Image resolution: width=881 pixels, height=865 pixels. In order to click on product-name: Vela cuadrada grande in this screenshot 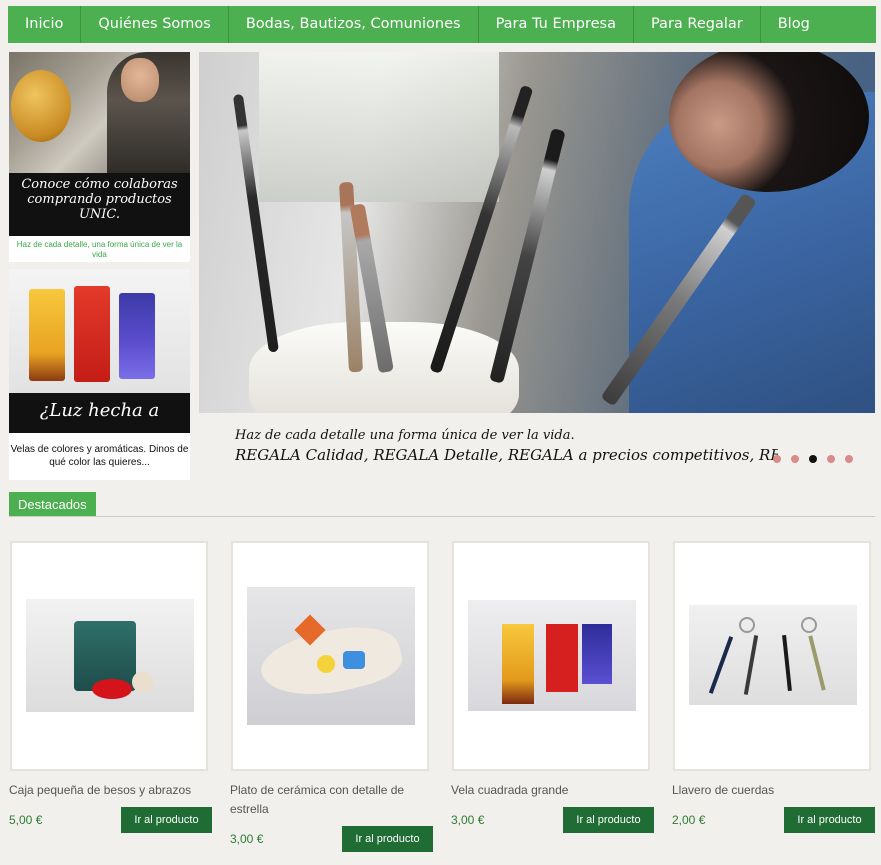, I will do `click(553, 790)`.